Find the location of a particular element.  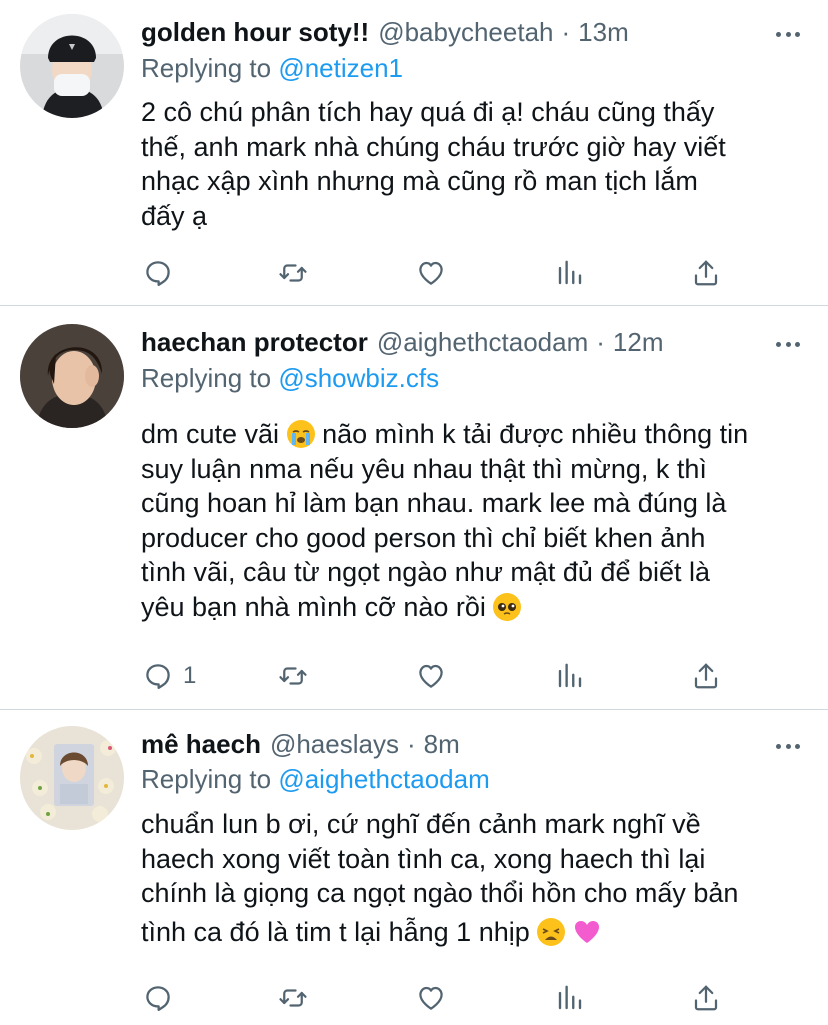

tweet-actions: 1 is located at coordinates (414, 676).